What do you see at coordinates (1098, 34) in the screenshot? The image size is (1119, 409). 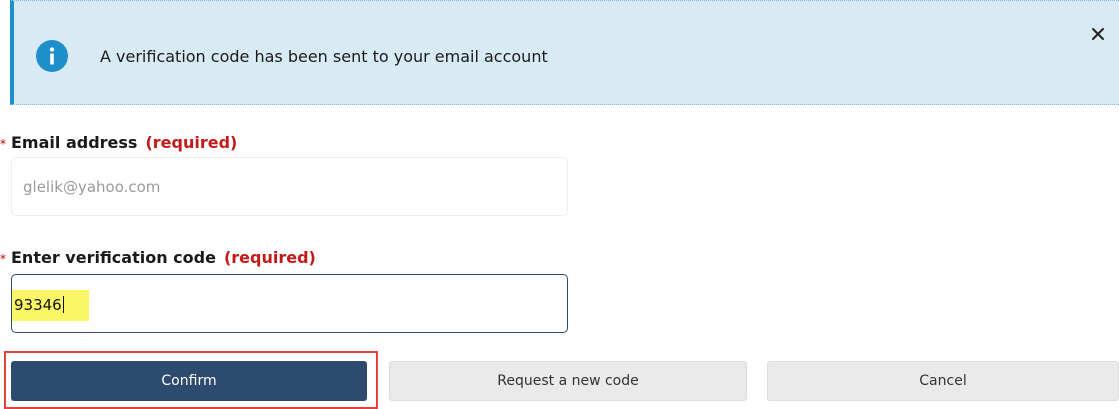 I see `close-icon` at bounding box center [1098, 34].